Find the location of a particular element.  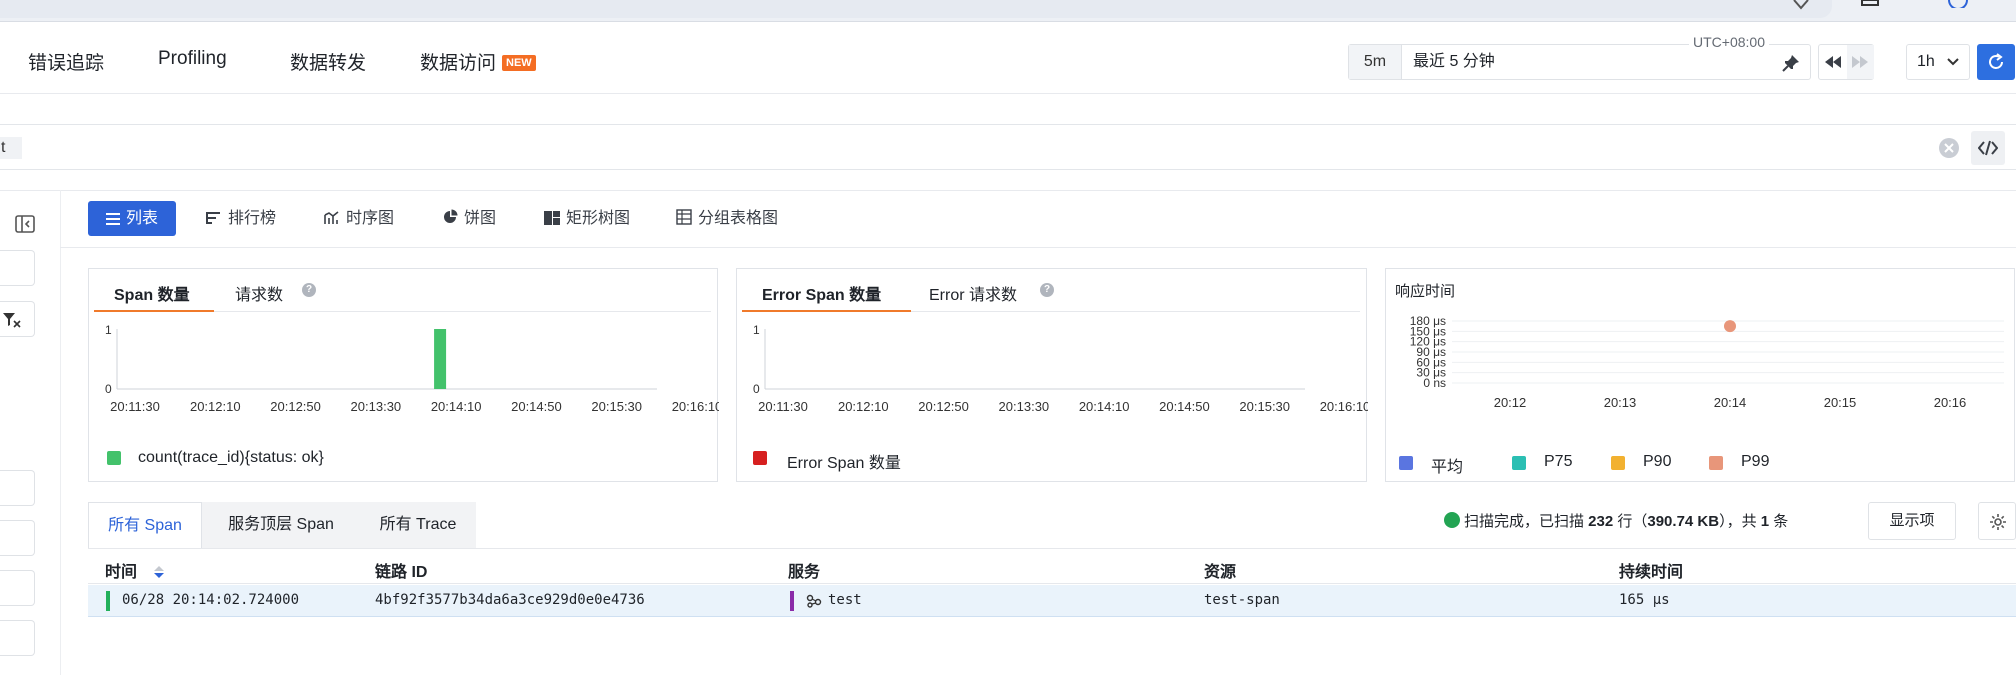

legend-label: P75 is located at coordinates (1558, 461).